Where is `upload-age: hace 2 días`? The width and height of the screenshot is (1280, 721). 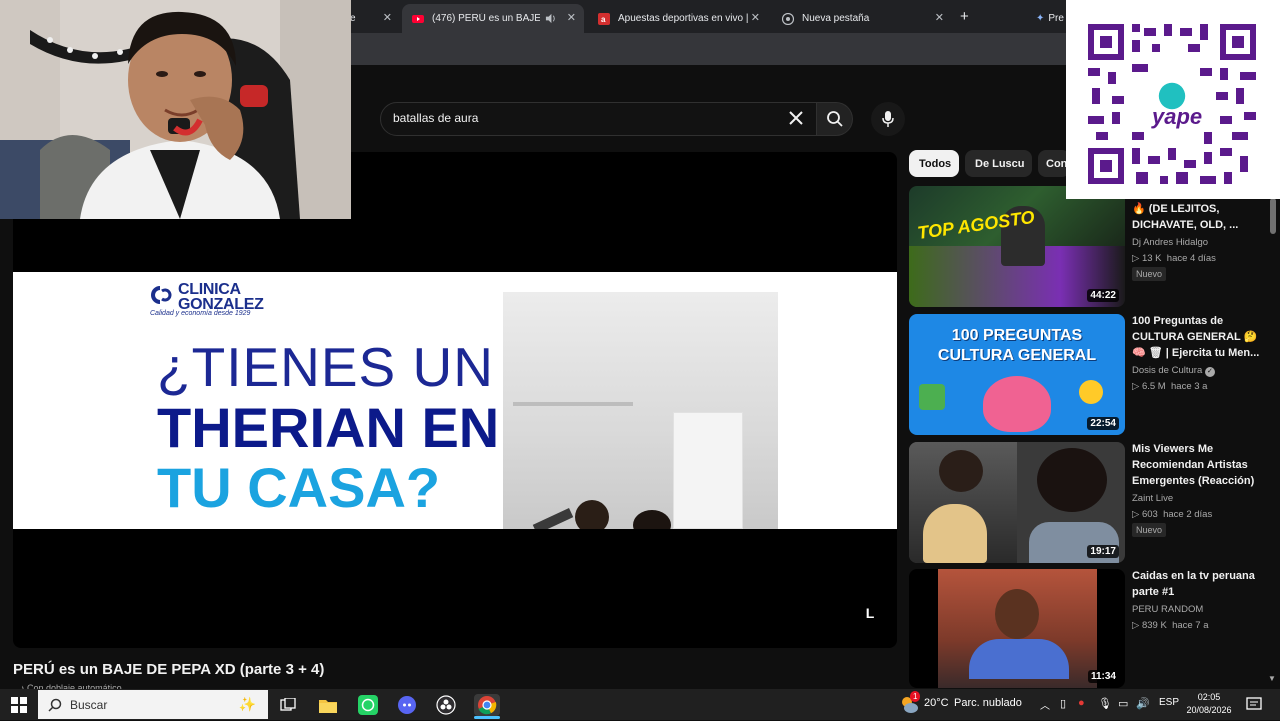
upload-age: hace 2 días is located at coordinates (1188, 514).